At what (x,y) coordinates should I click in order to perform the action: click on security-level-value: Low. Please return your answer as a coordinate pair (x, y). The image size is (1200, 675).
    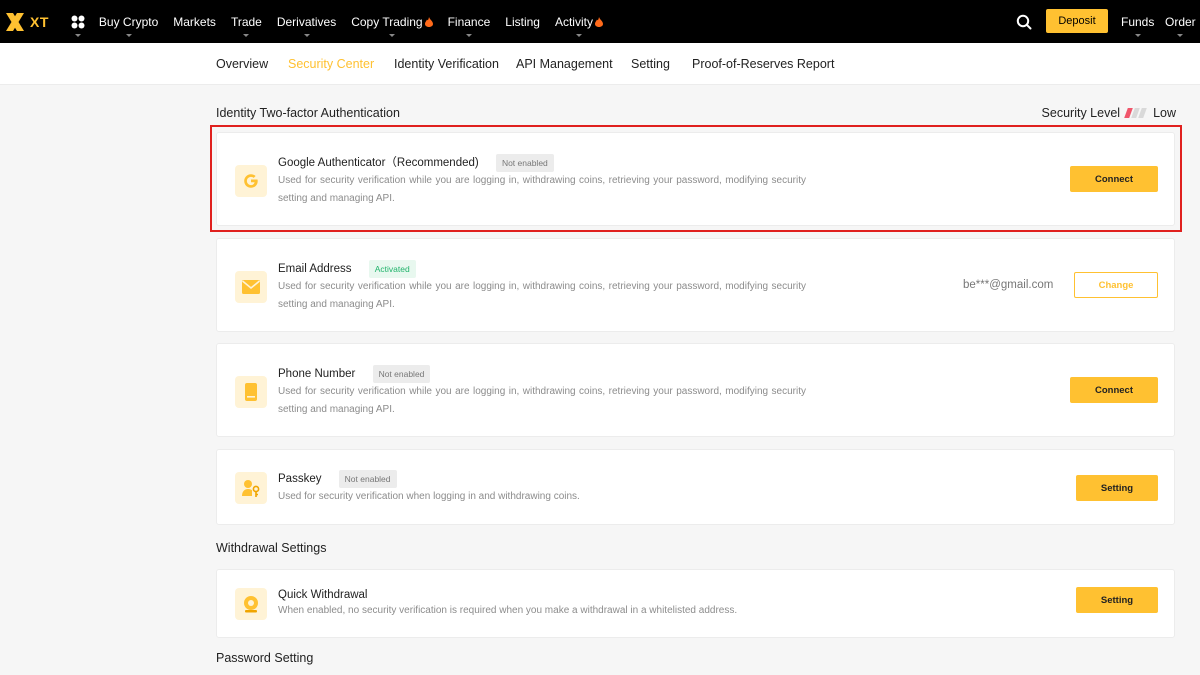
    Looking at the image, I should click on (1164, 113).